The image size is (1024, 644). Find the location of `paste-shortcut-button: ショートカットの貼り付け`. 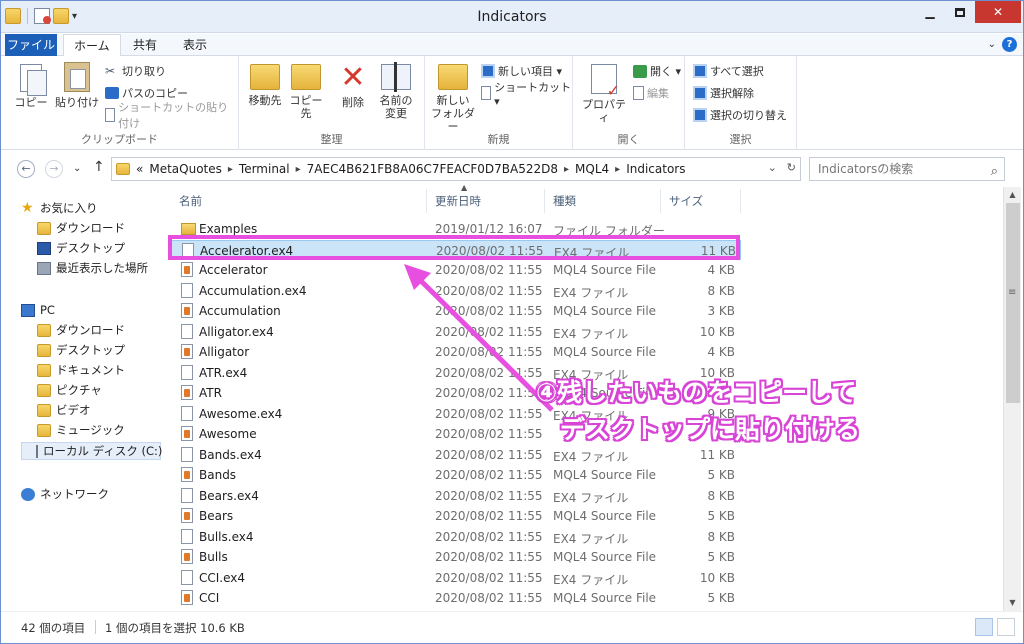

paste-shortcut-button: ショートカットの貼り付け is located at coordinates (171, 115).